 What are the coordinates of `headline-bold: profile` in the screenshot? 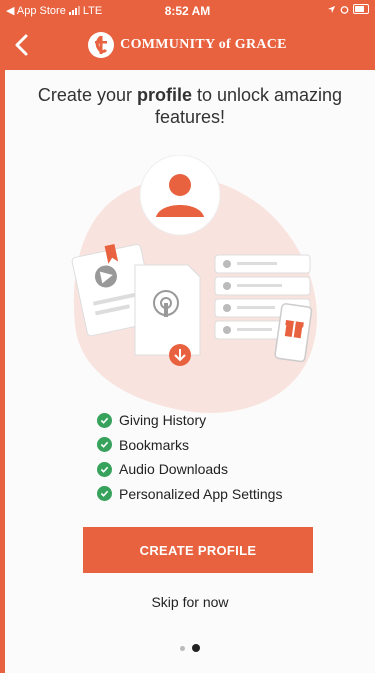 It's located at (164, 95).